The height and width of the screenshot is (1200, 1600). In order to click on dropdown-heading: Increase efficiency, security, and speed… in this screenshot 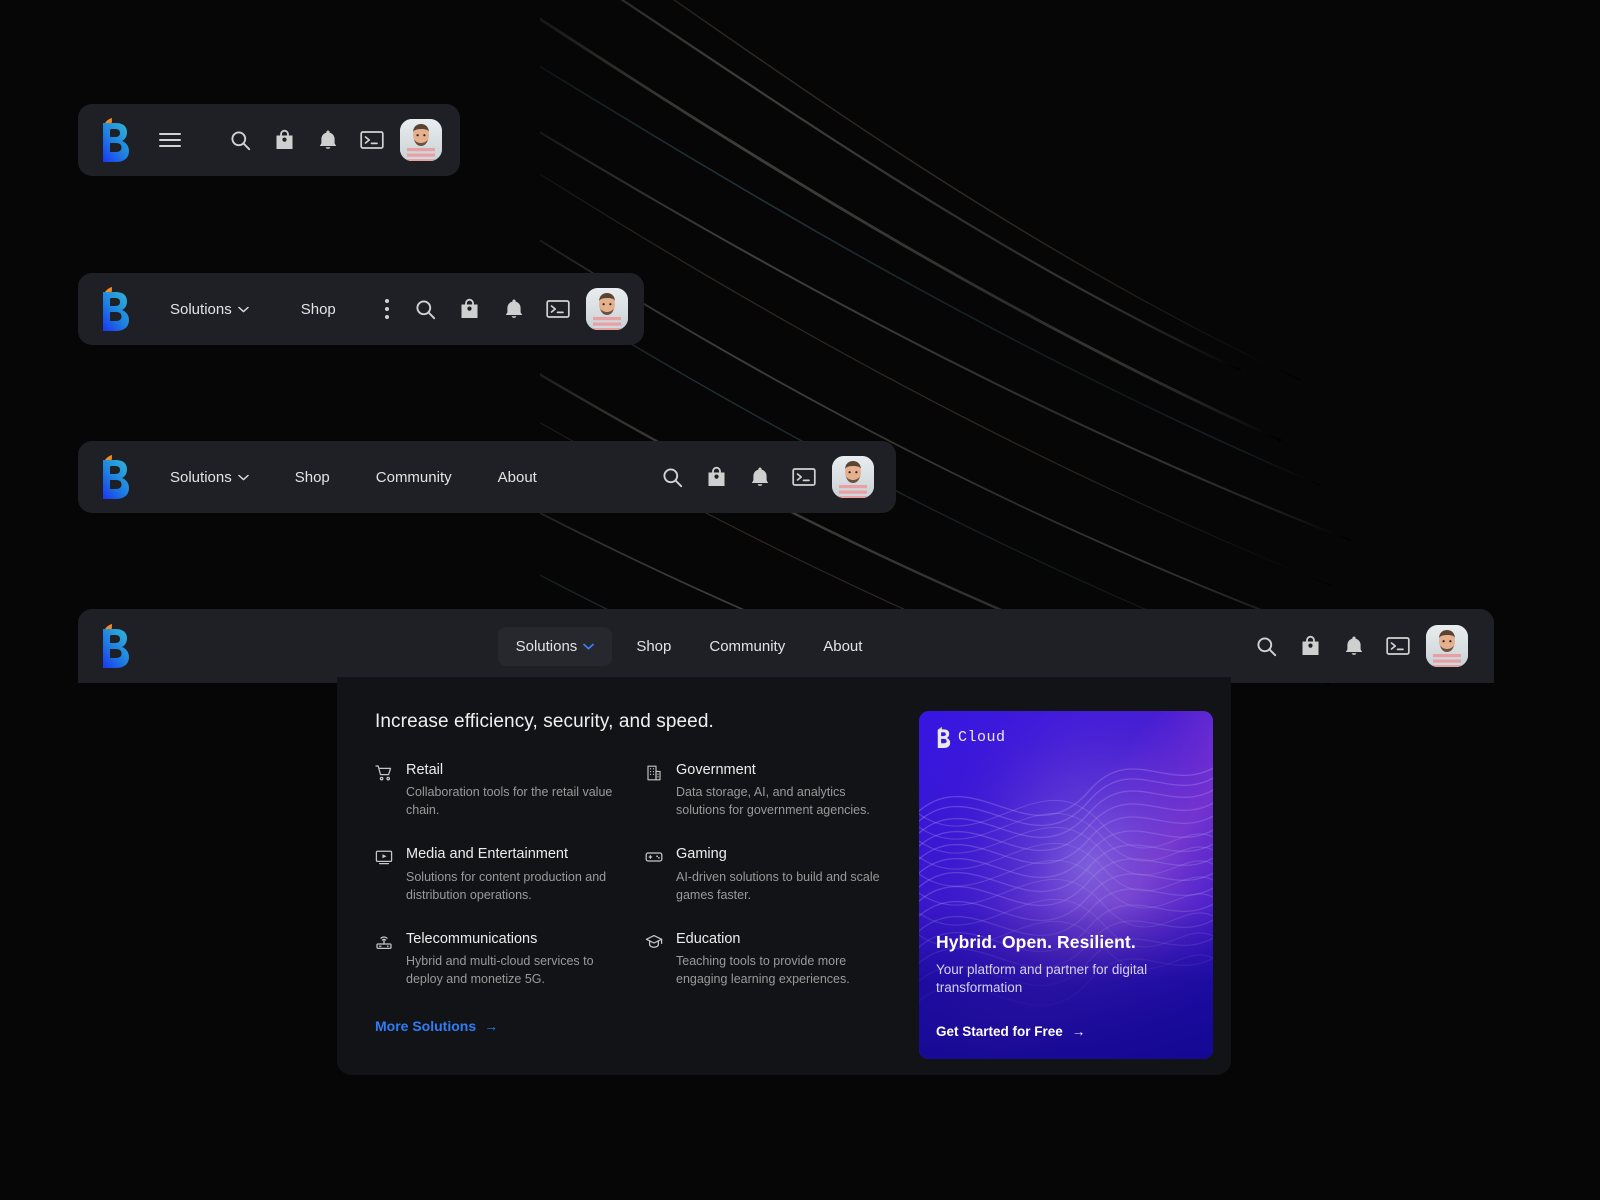, I will do `click(544, 721)`.